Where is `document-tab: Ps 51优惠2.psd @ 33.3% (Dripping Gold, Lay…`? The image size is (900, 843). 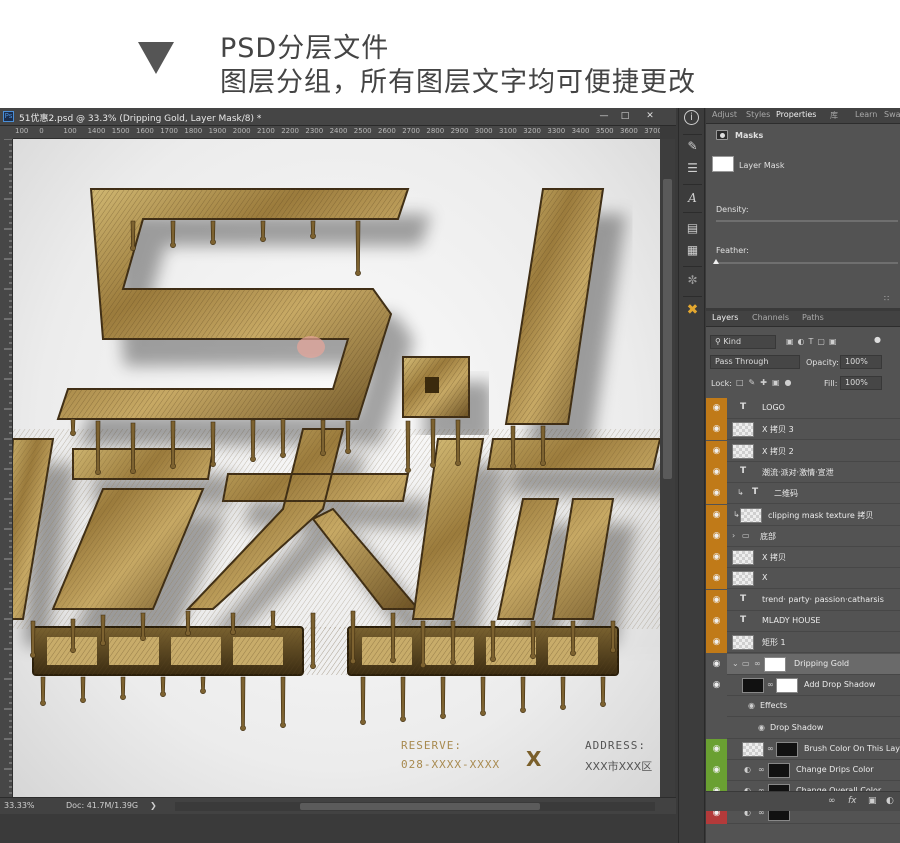 document-tab: Ps 51优惠2.psd @ 33.3% (Dripping Gold, Lay… is located at coordinates (338, 117).